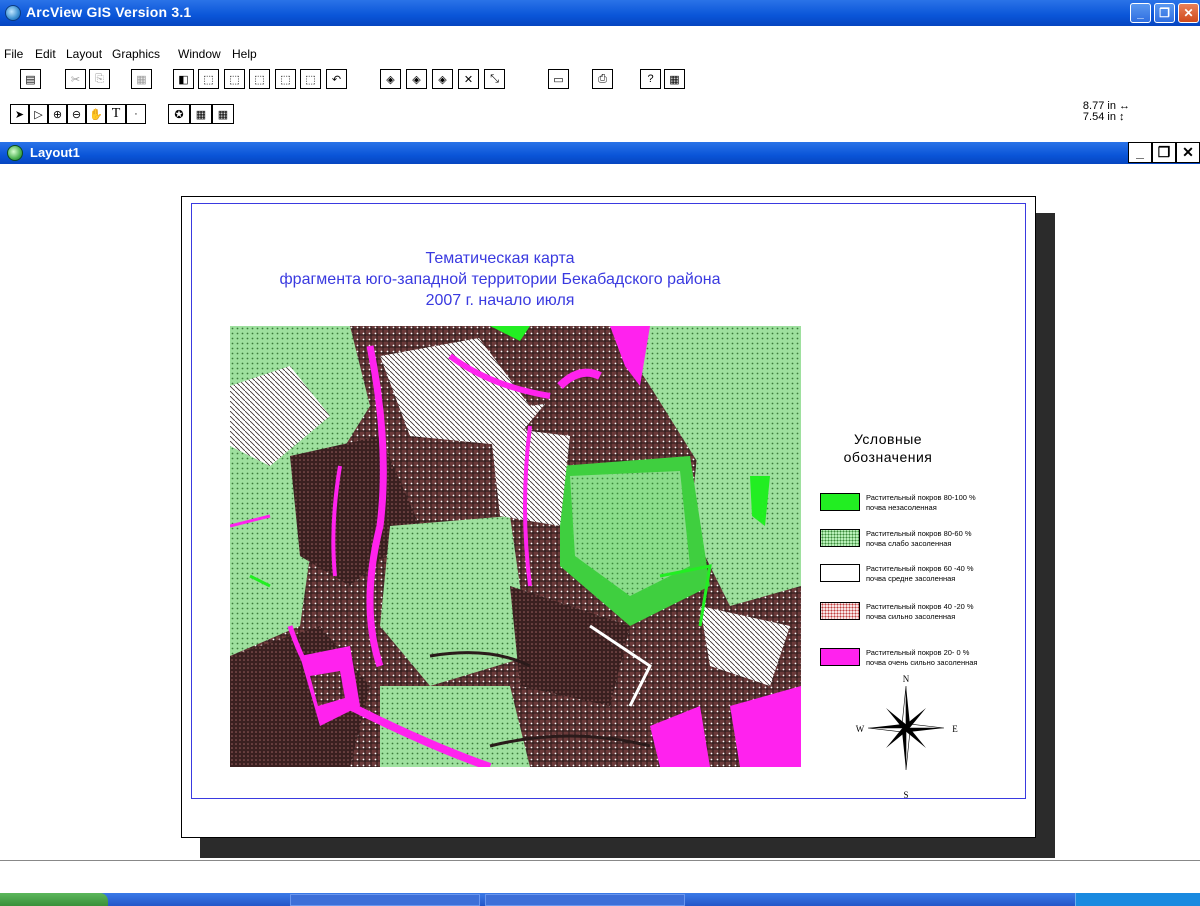 The image size is (1200, 906). I want to click on legend-label-line1: Растительный покров 60 -40 %, so click(920, 568).